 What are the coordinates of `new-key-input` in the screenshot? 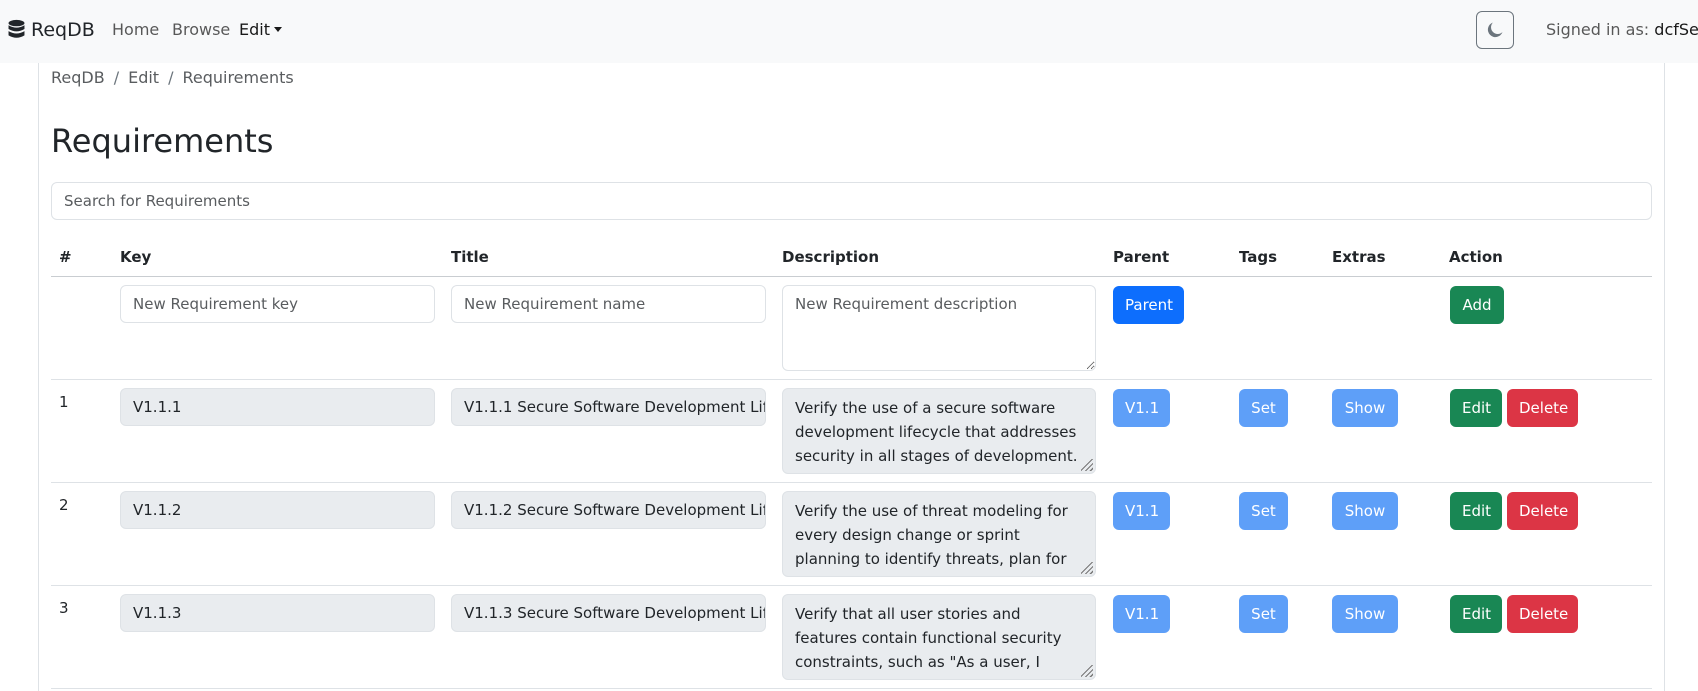 It's located at (277, 304).